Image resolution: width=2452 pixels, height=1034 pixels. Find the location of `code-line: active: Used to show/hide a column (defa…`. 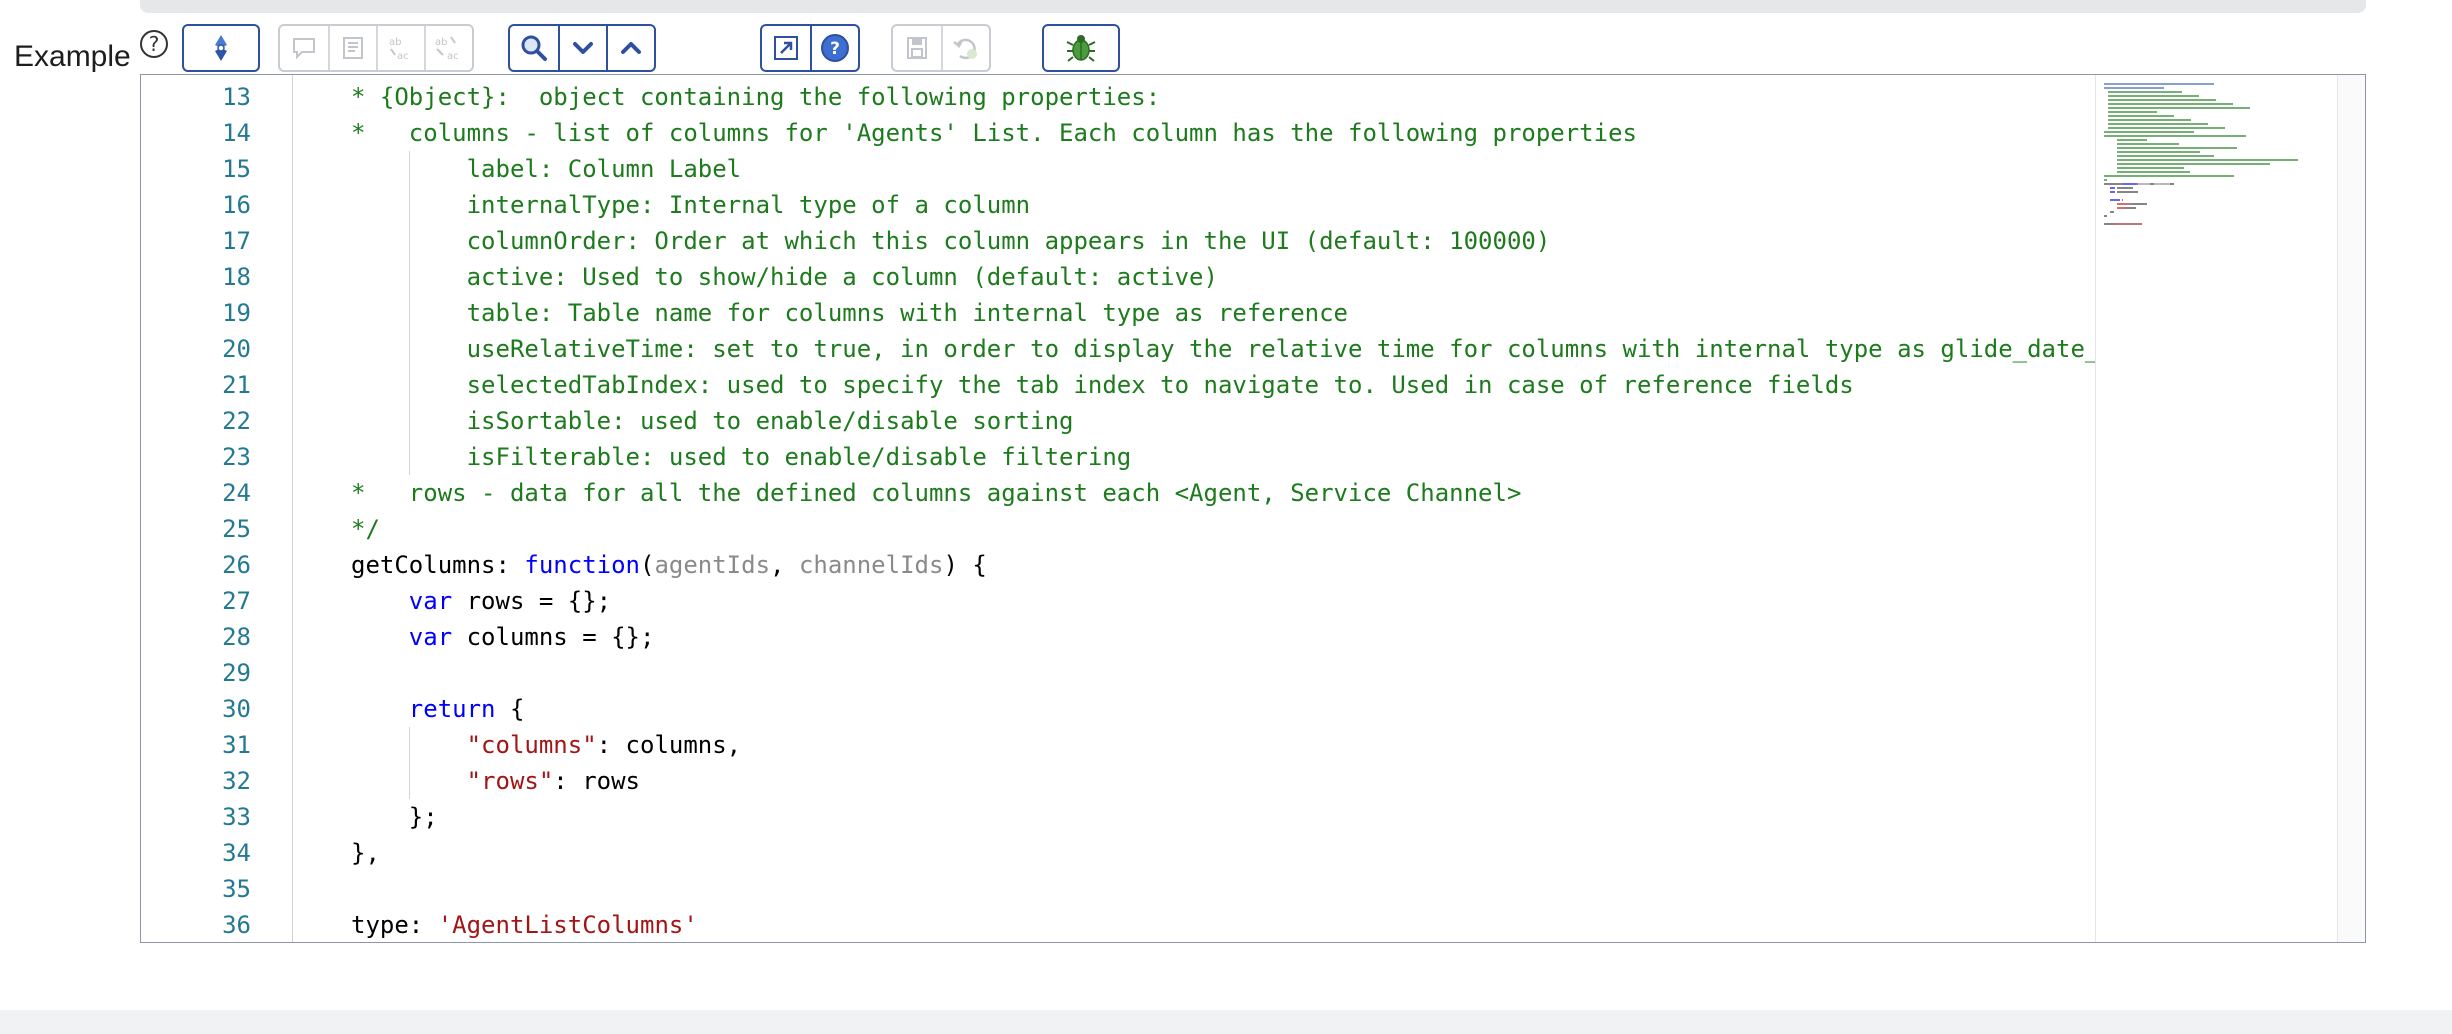

code-line: active: Used to show/hide a column (defa… is located at coordinates (784, 277).